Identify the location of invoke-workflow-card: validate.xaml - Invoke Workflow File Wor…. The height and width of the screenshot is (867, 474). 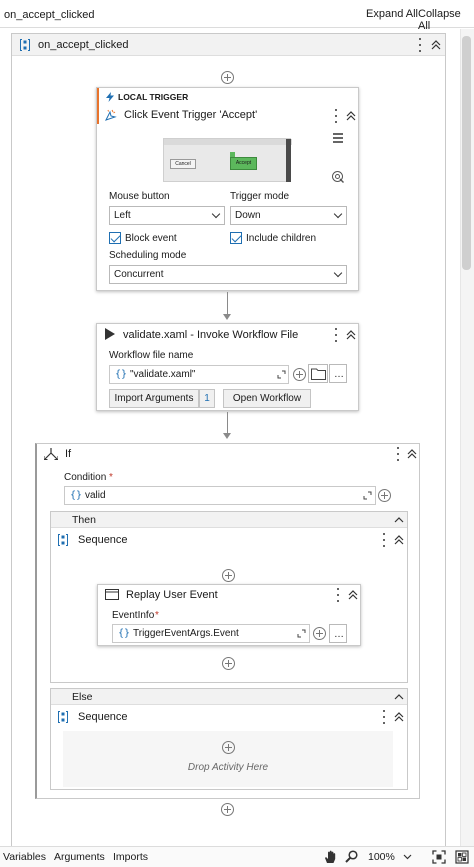
(227, 367).